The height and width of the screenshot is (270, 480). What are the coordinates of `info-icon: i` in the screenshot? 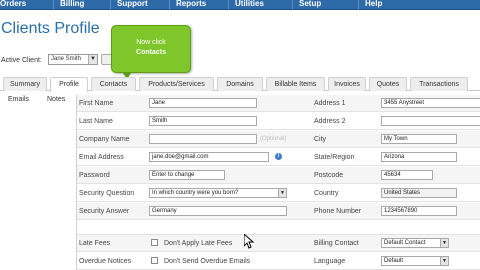 It's located at (278, 156).